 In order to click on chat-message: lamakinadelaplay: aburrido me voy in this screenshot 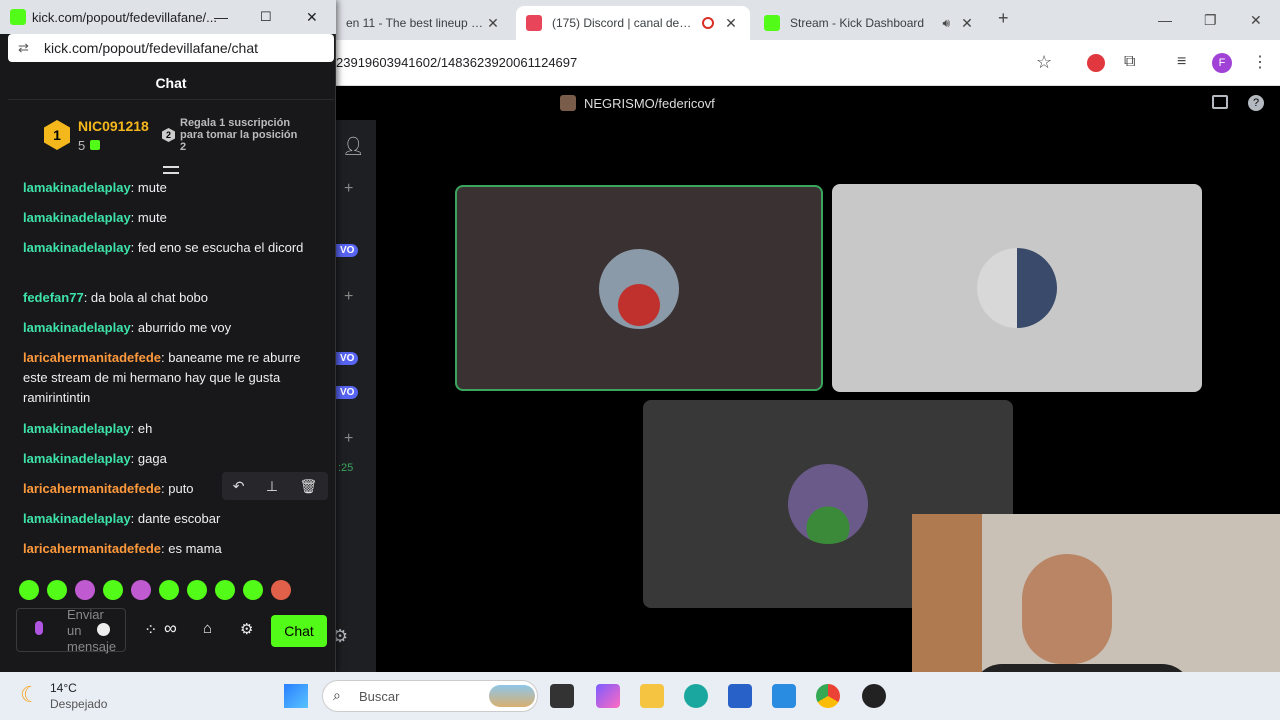, I will do `click(173, 328)`.